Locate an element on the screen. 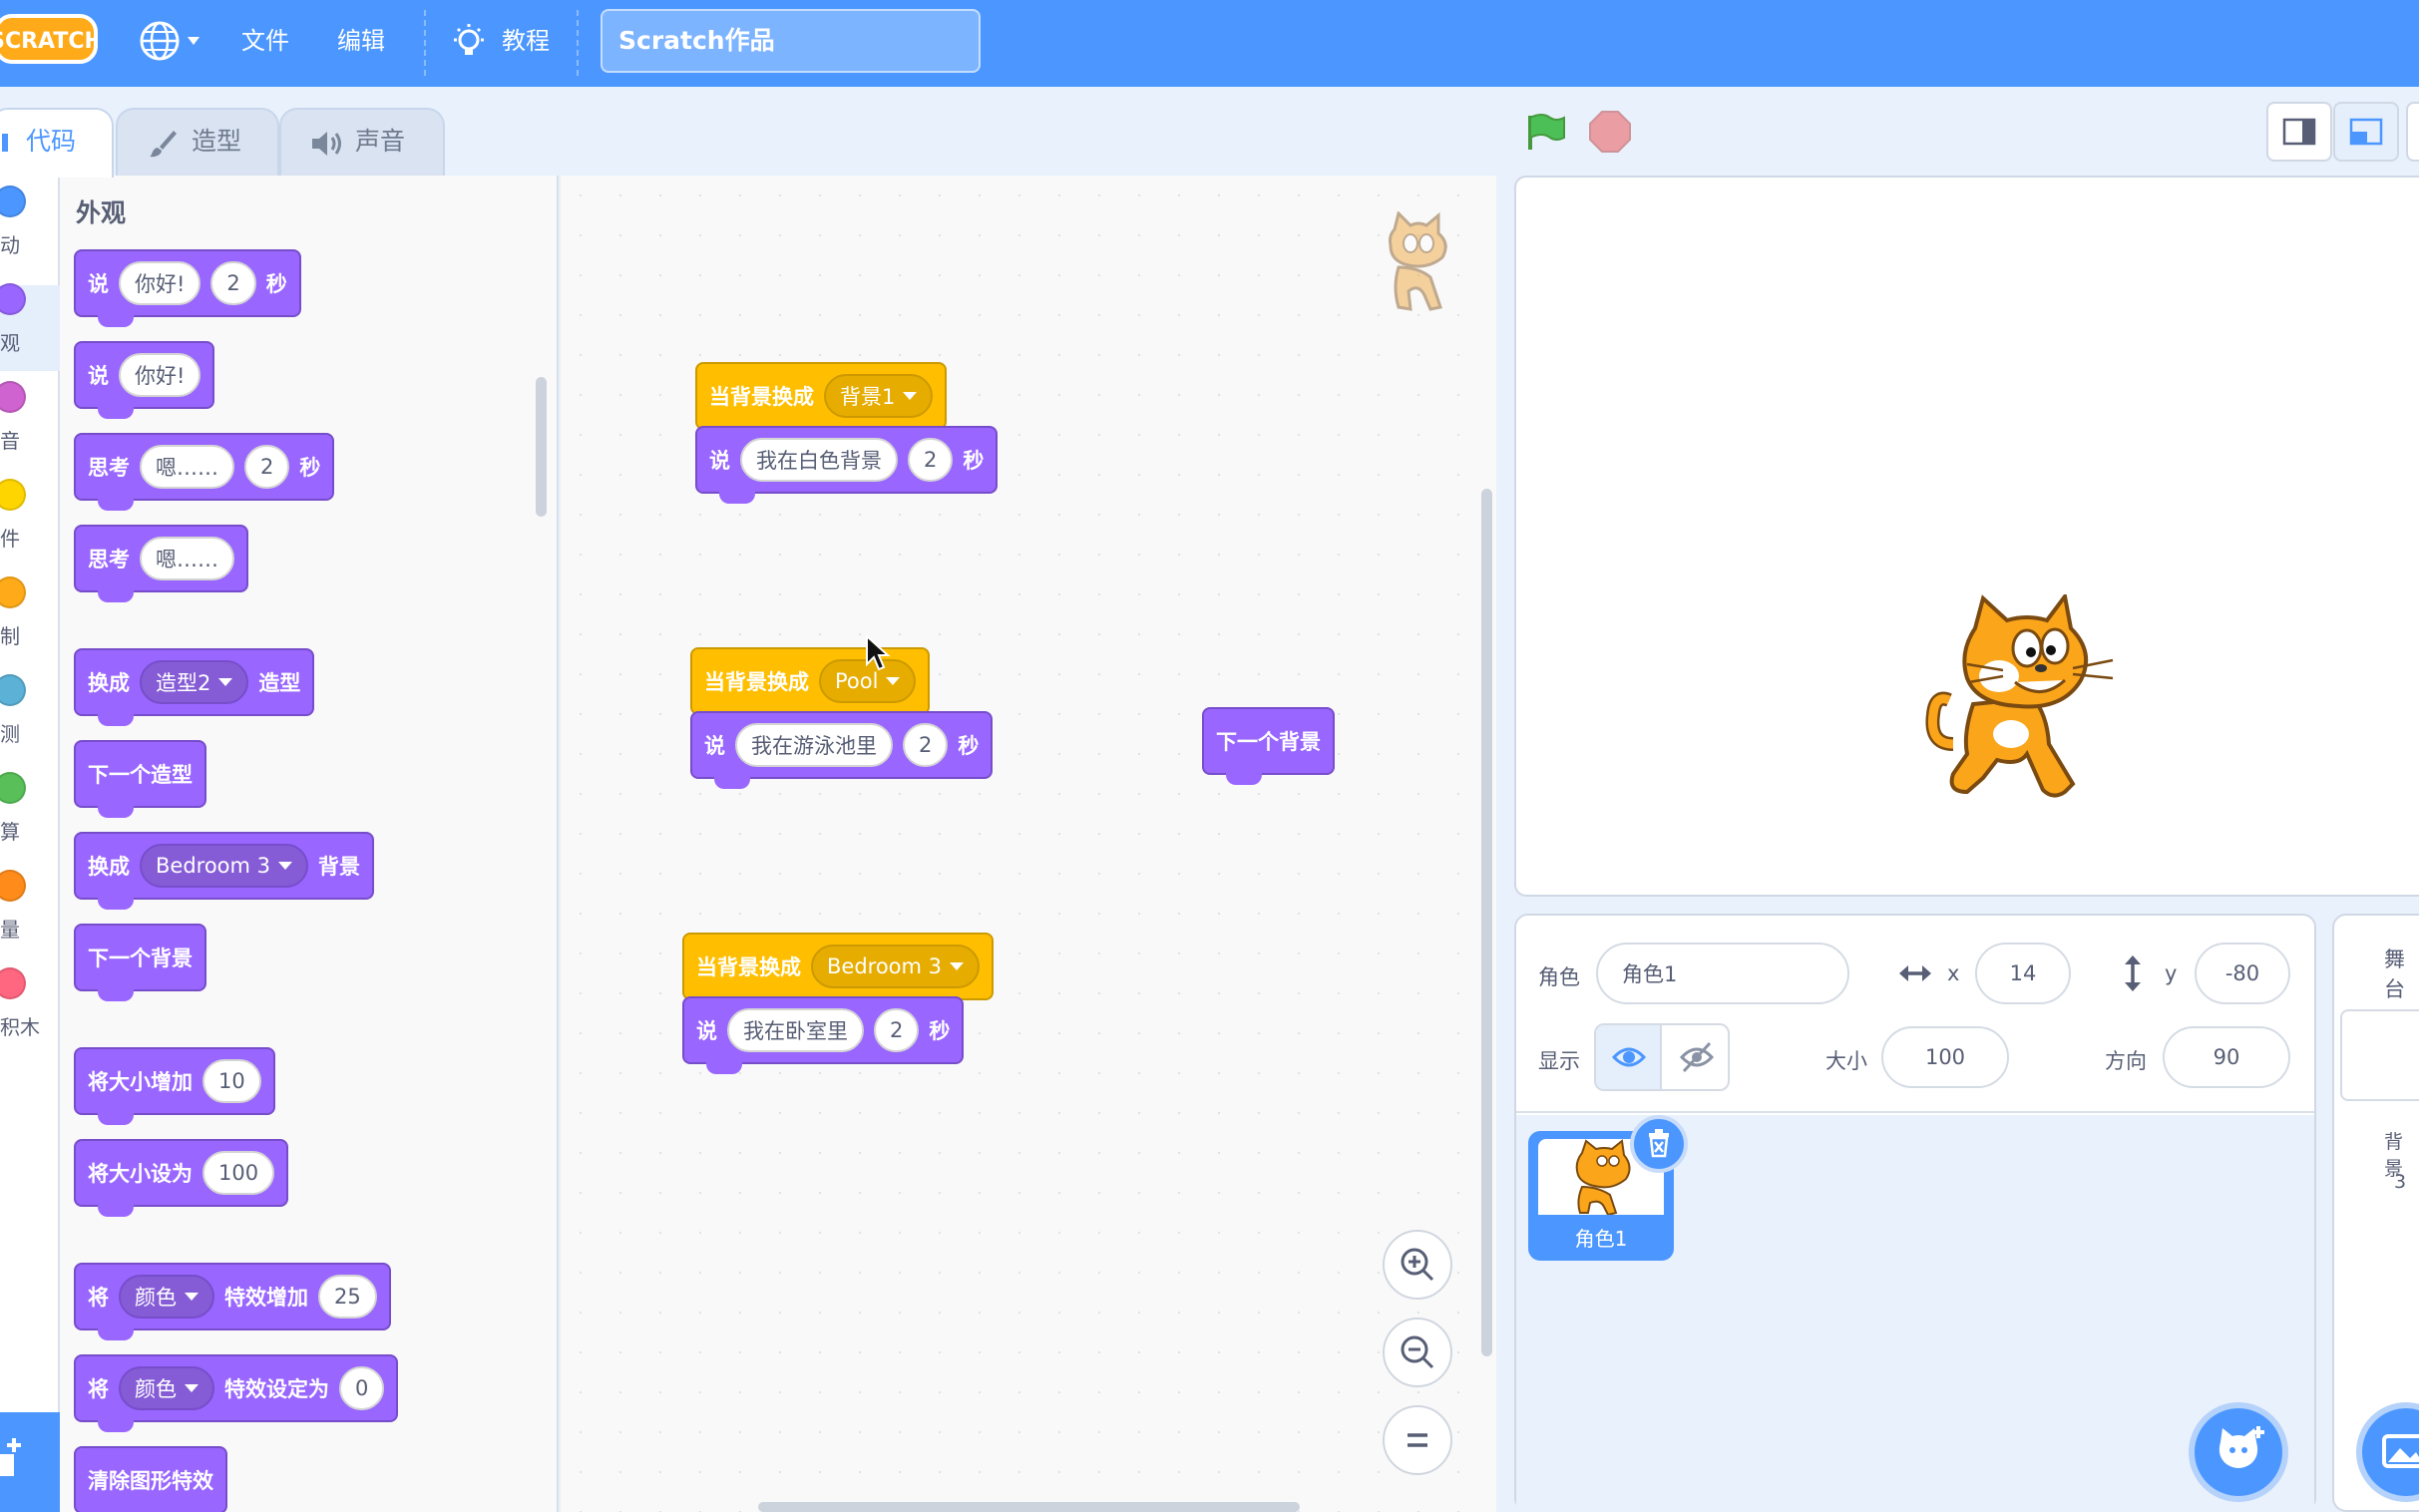  stop-icon is located at coordinates (1610, 132).